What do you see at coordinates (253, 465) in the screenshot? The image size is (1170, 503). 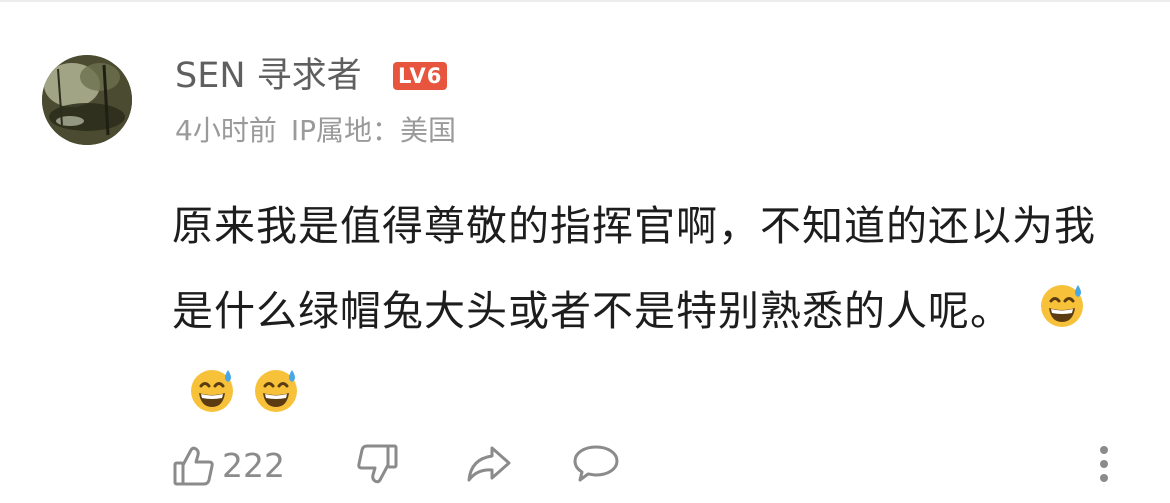 I see `like-count: 222` at bounding box center [253, 465].